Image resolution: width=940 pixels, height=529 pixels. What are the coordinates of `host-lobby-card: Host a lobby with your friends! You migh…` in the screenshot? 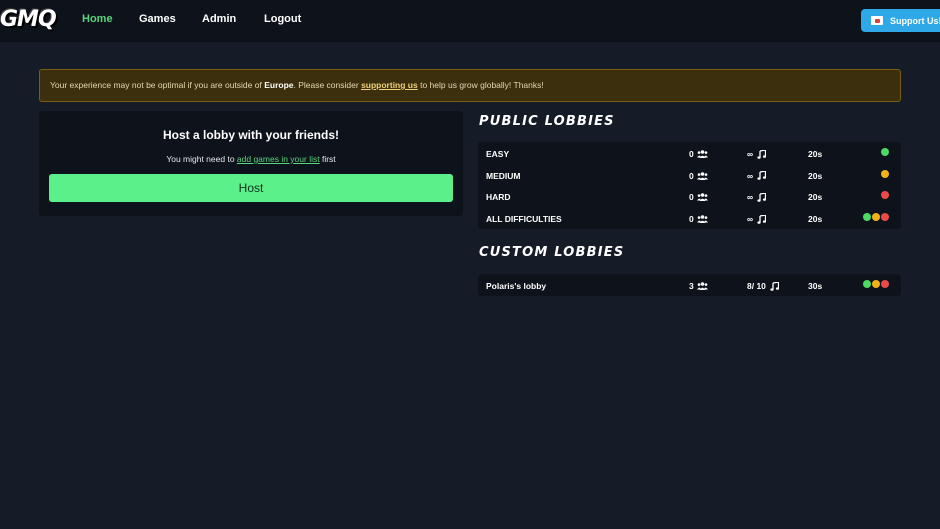 It's located at (251, 163).